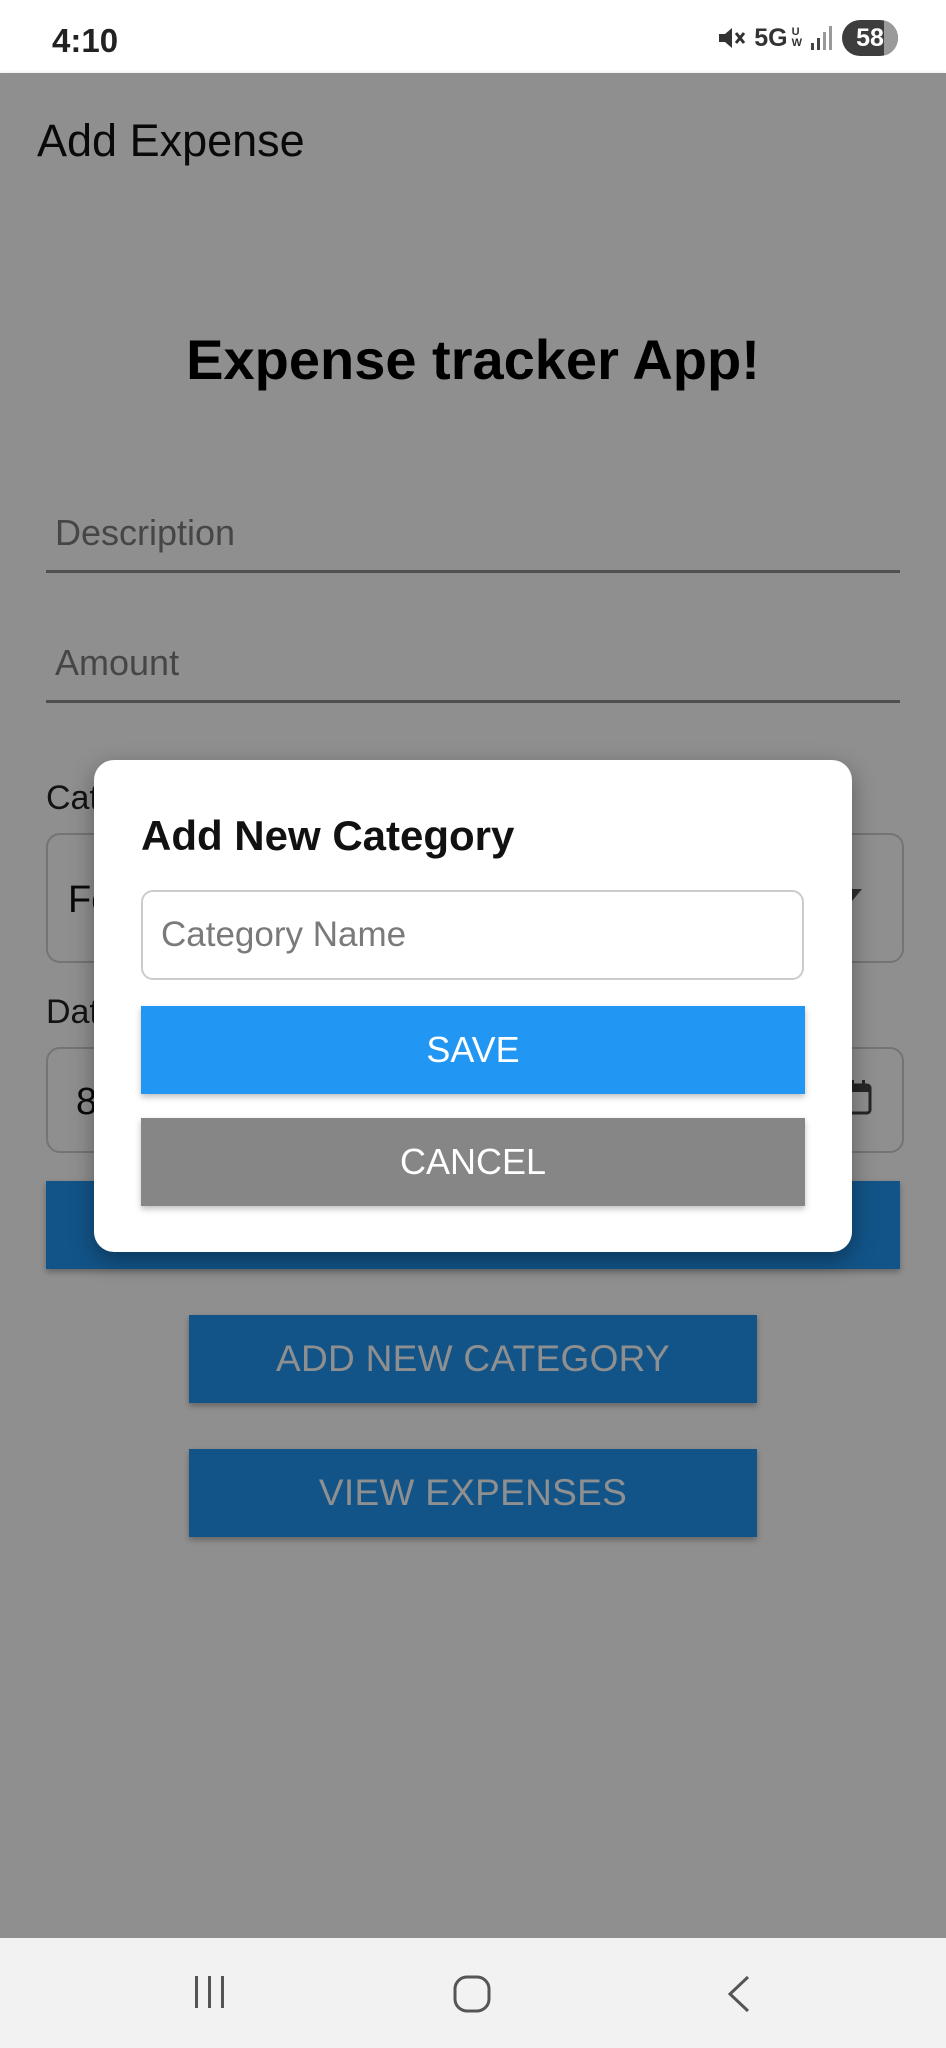 The image size is (946, 2048). What do you see at coordinates (771, 37) in the screenshot?
I see `network-label: 5G` at bounding box center [771, 37].